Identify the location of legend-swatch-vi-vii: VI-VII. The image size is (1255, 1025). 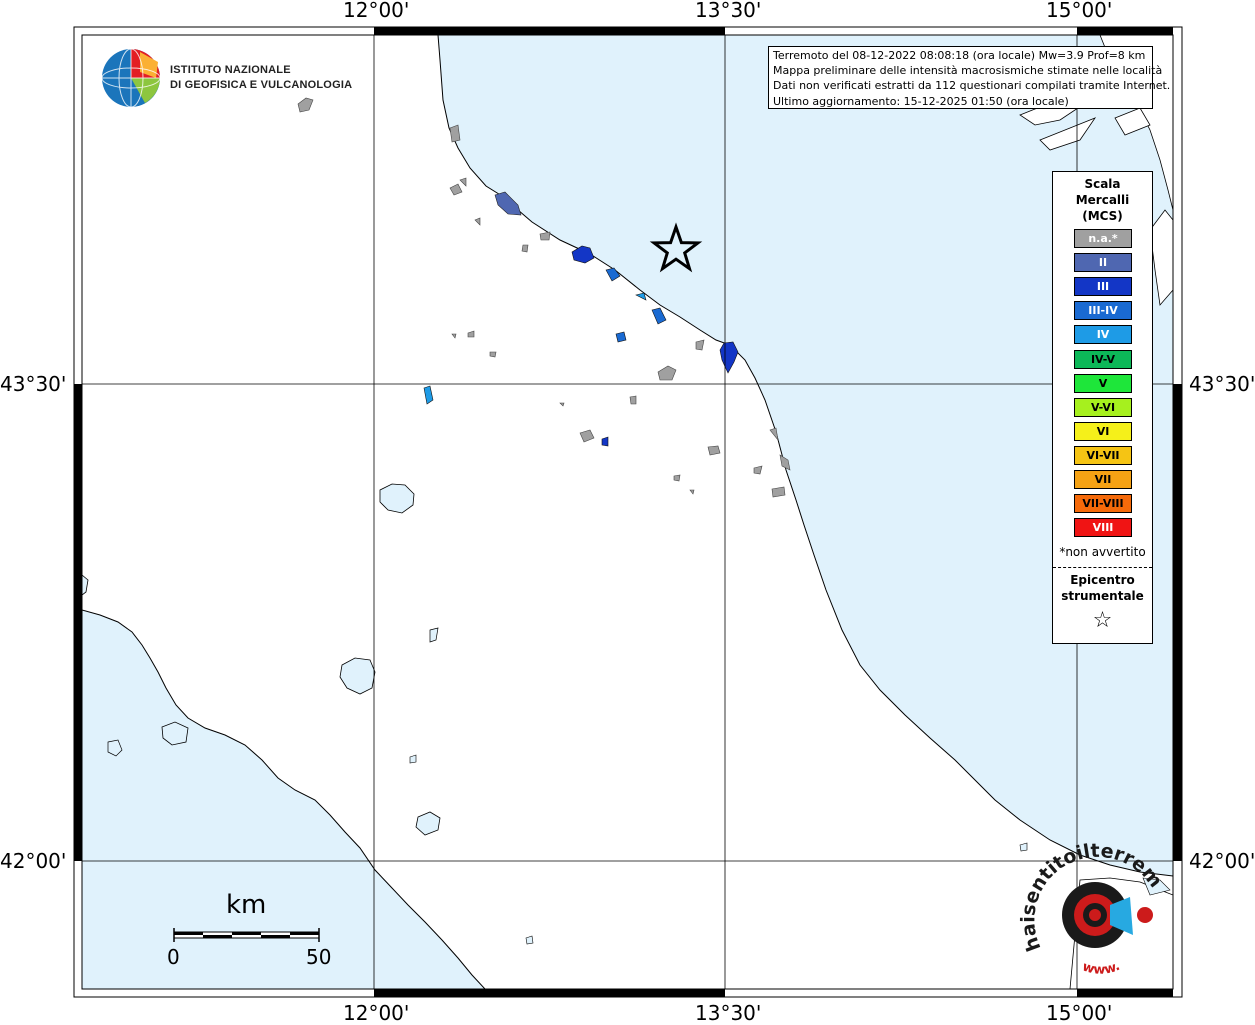
(1103, 455).